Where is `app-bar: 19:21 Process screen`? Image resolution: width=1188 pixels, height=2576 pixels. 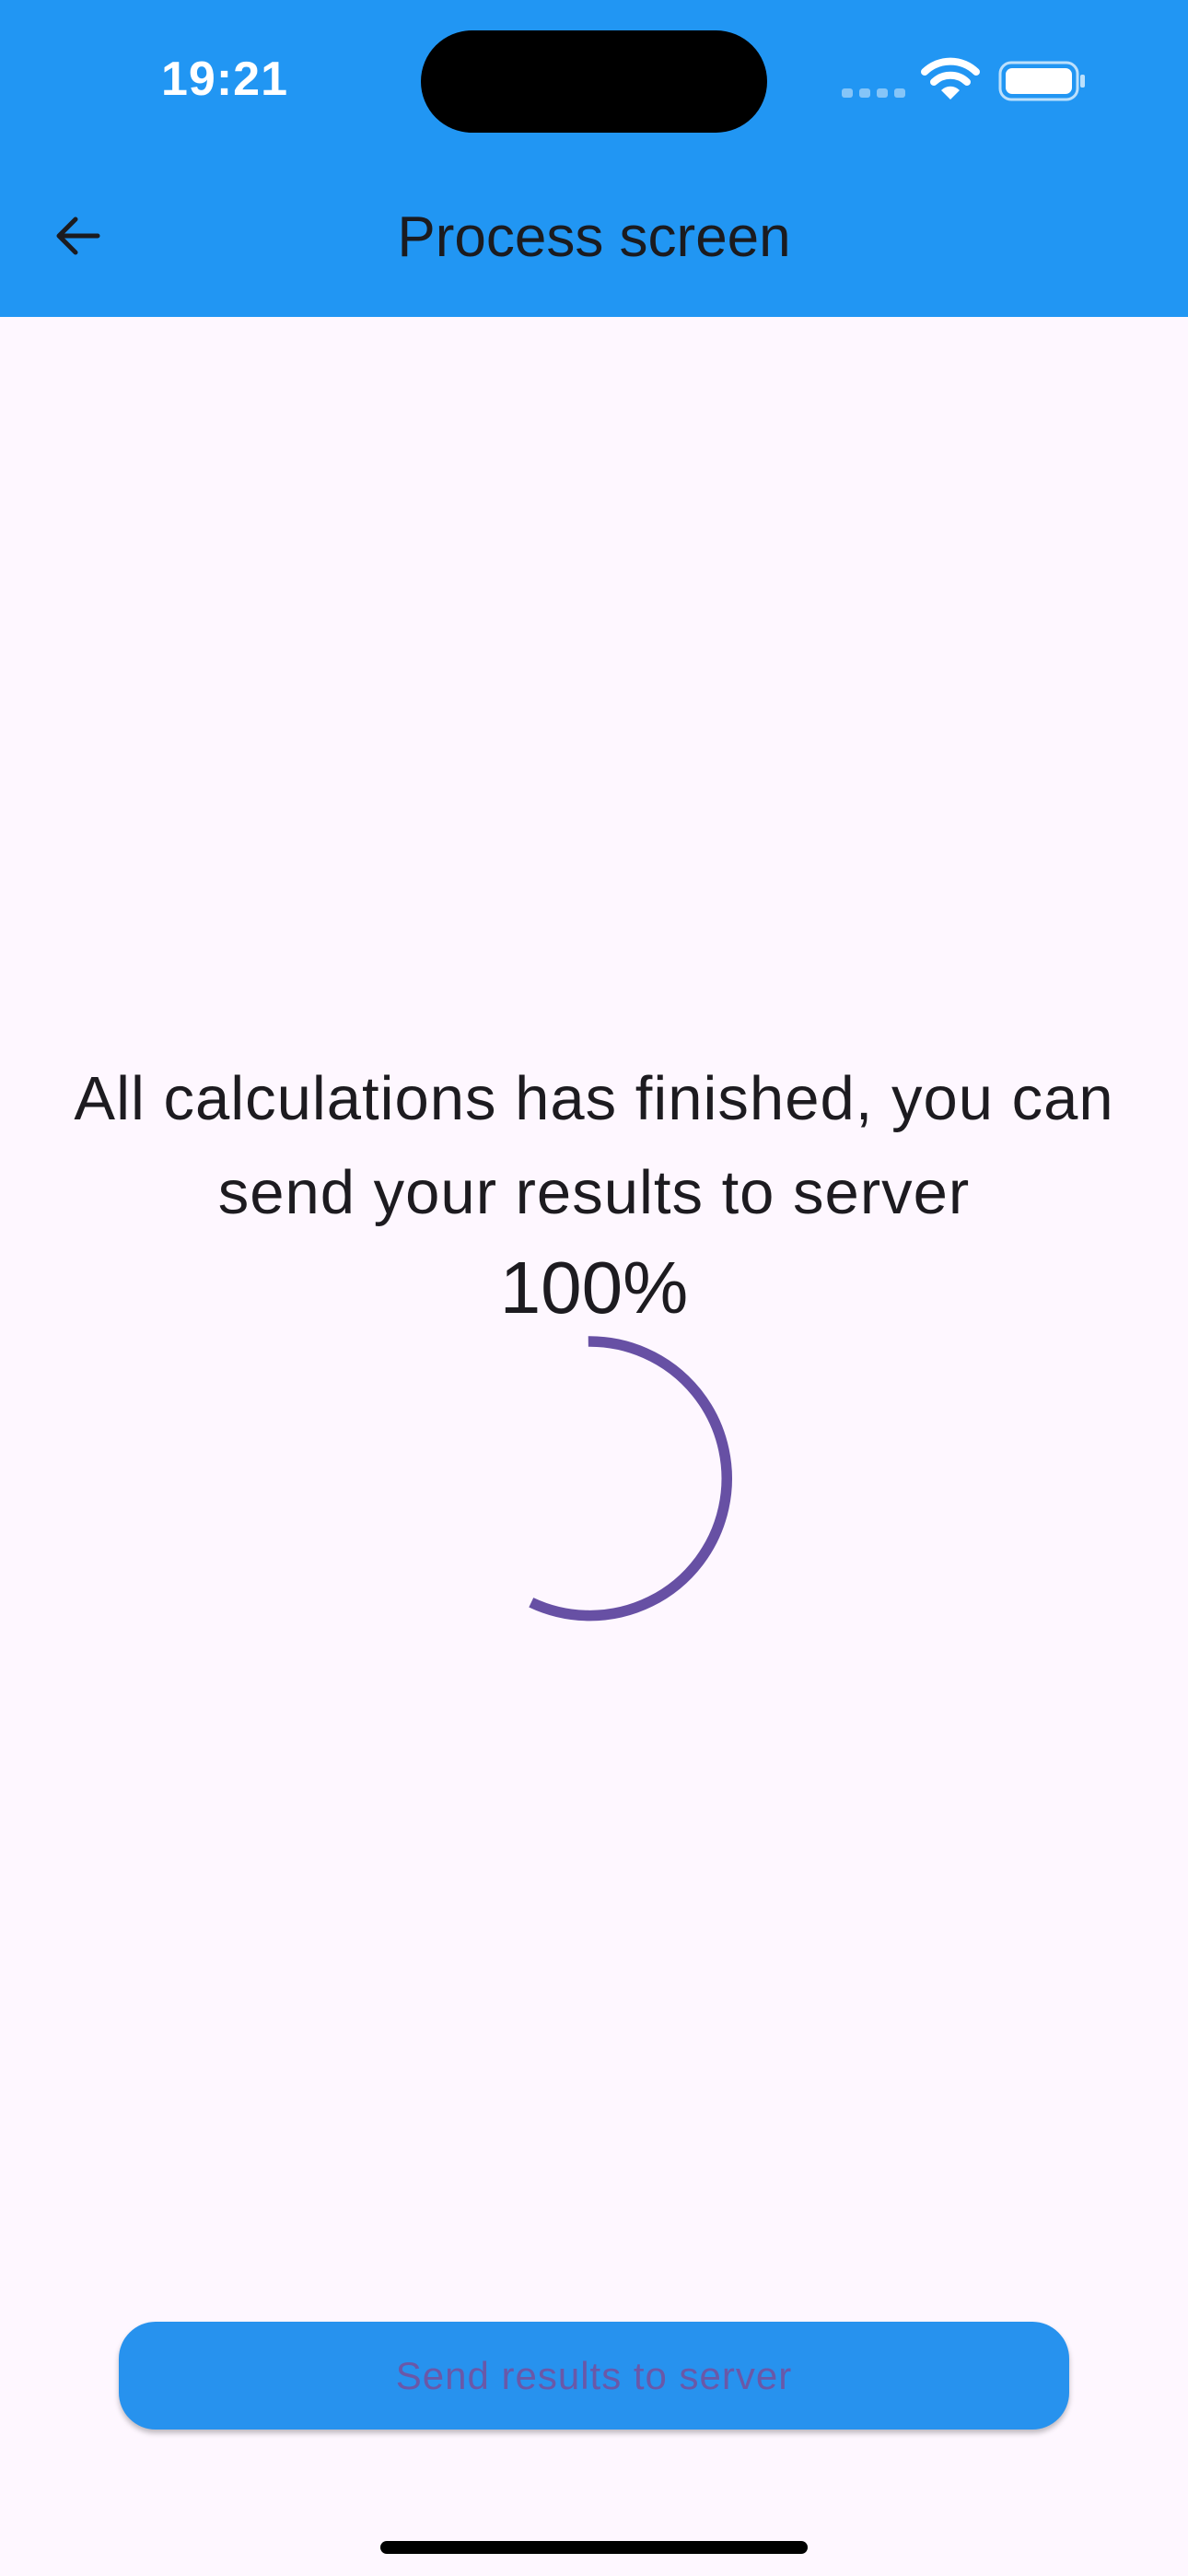 app-bar: 19:21 Process screen is located at coordinates (594, 158).